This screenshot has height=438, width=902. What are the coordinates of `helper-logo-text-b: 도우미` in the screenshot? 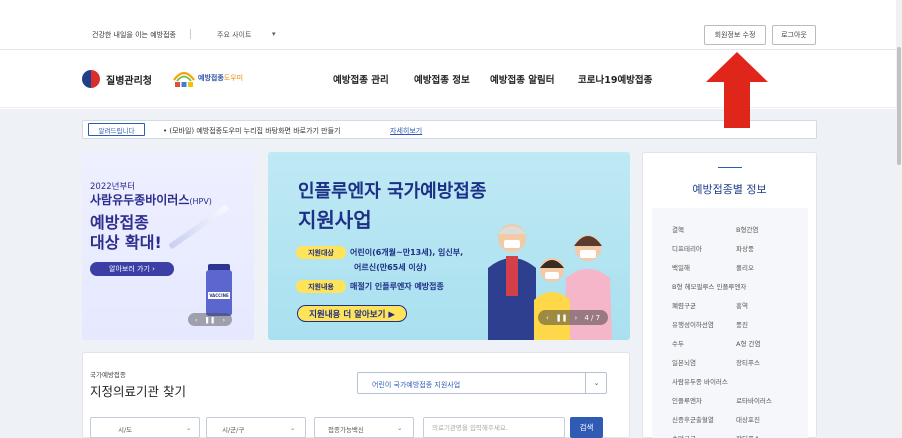 It's located at (233, 78).